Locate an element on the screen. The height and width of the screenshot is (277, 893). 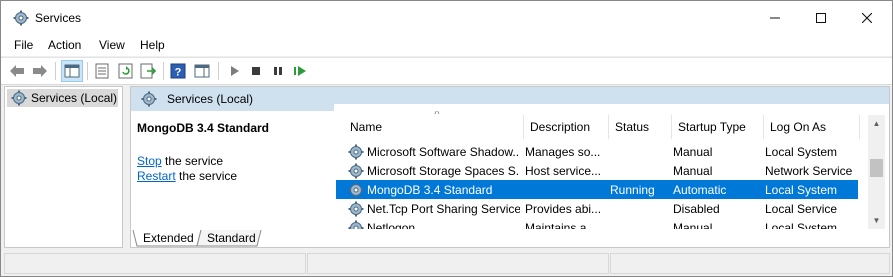
column-header-name-label: Name is located at coordinates (366, 127).